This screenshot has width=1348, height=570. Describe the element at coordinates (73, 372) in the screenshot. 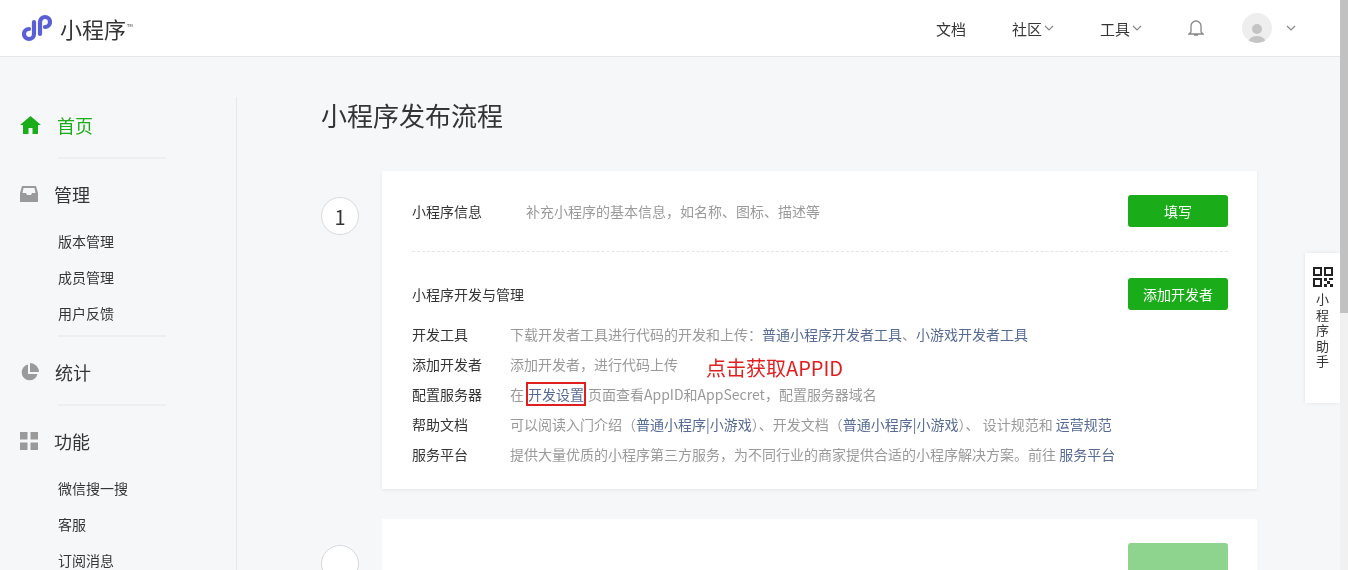

I see `sidebar-item-label: 统计` at that location.